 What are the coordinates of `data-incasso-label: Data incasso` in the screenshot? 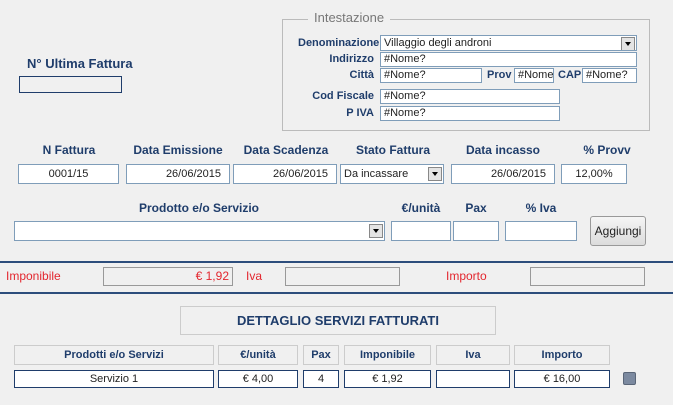 It's located at (503, 150).